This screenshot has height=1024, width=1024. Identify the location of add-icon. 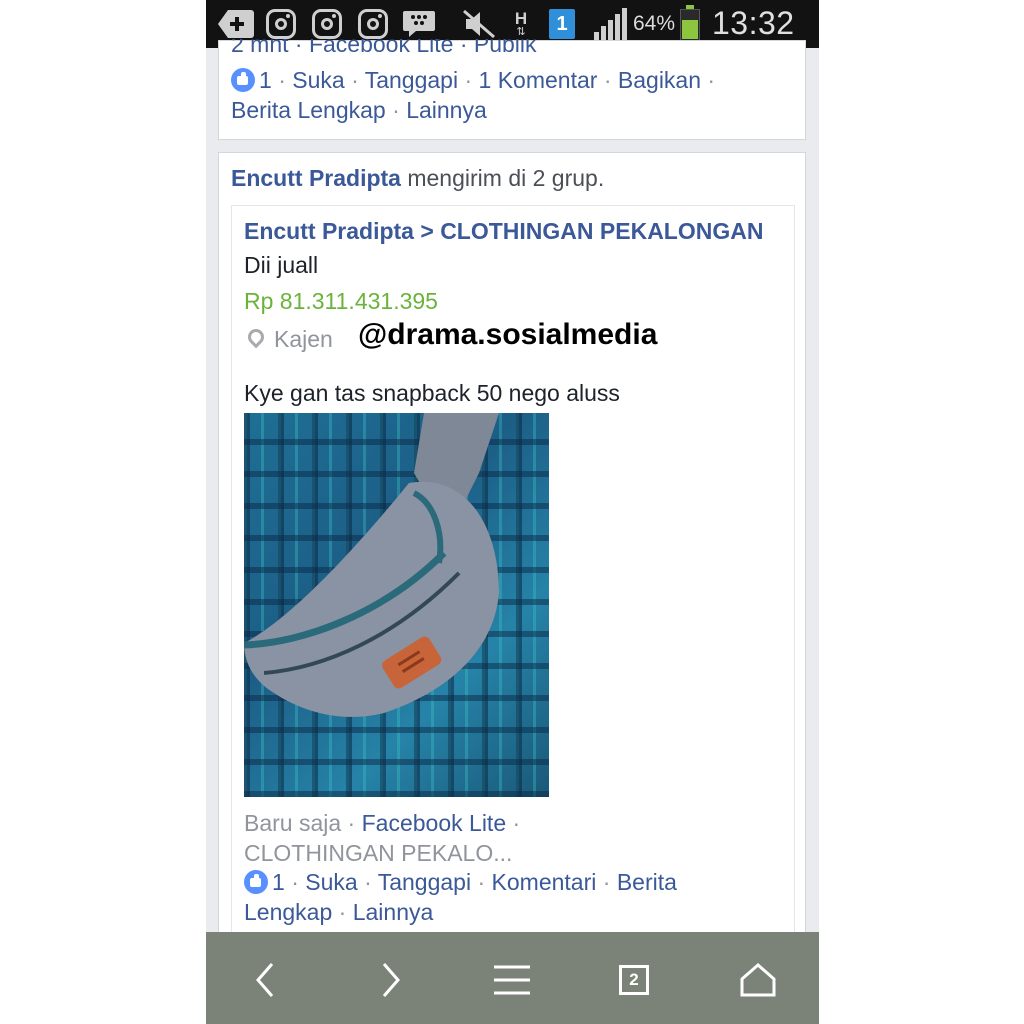
(236, 24).